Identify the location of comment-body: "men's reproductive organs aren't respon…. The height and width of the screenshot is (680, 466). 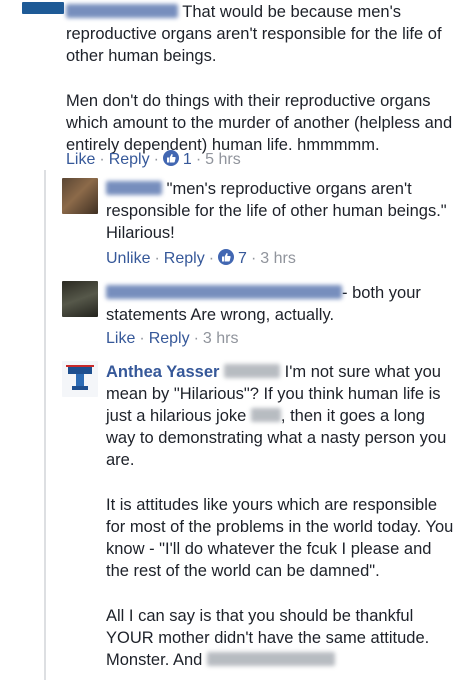
(276, 211).